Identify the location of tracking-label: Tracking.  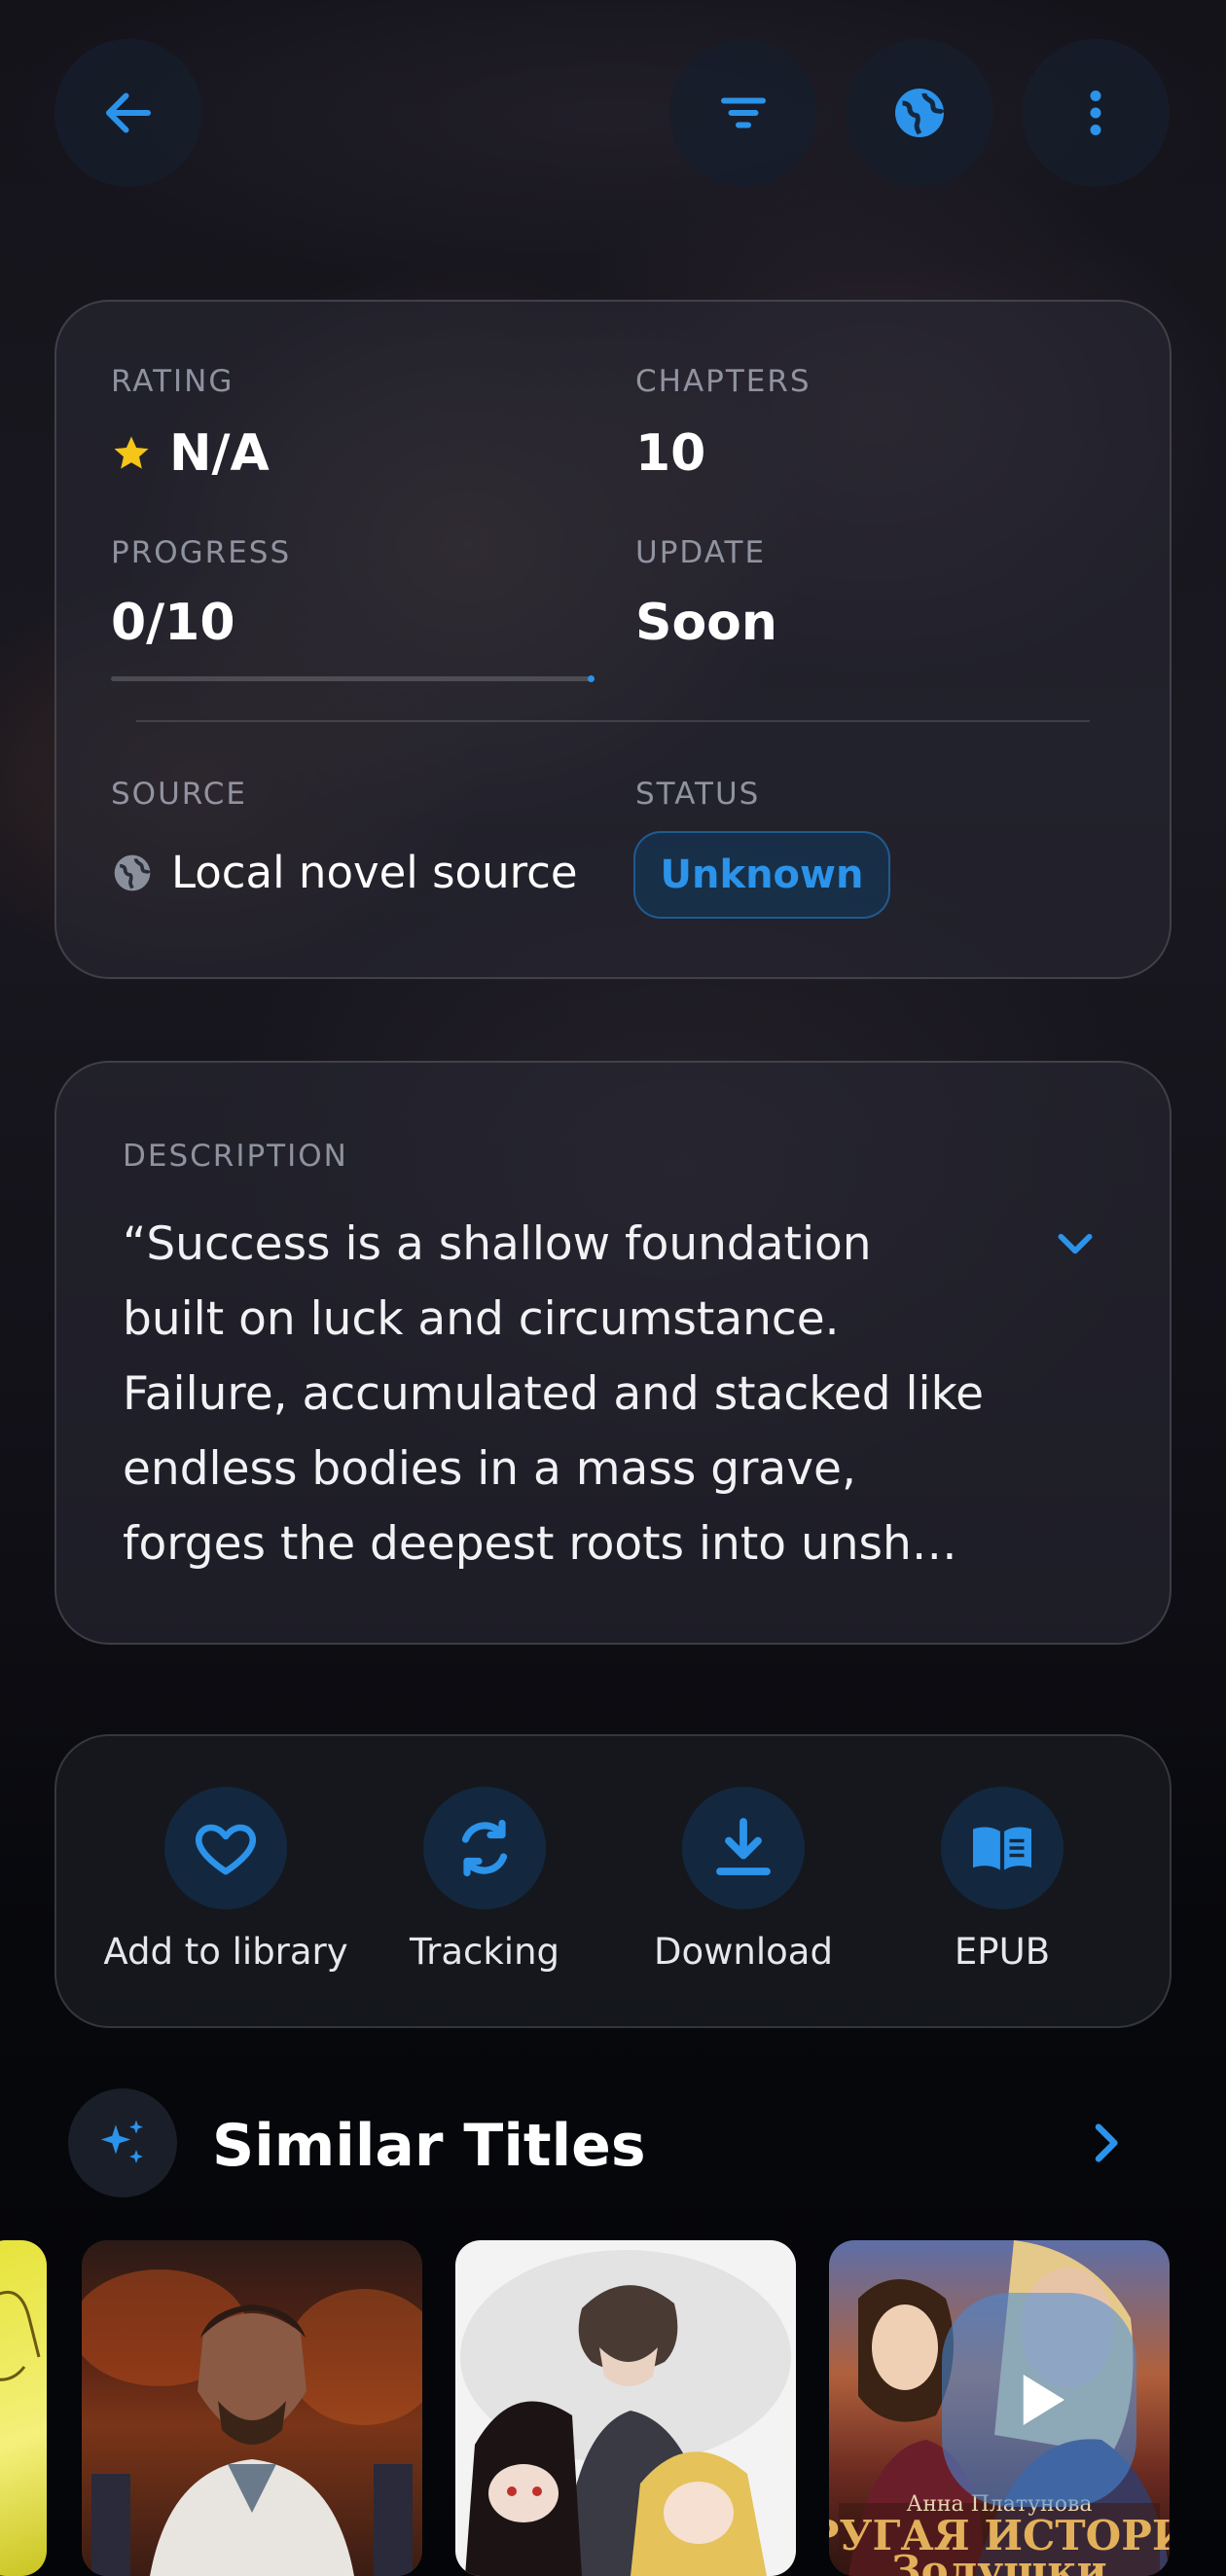
(484, 1952).